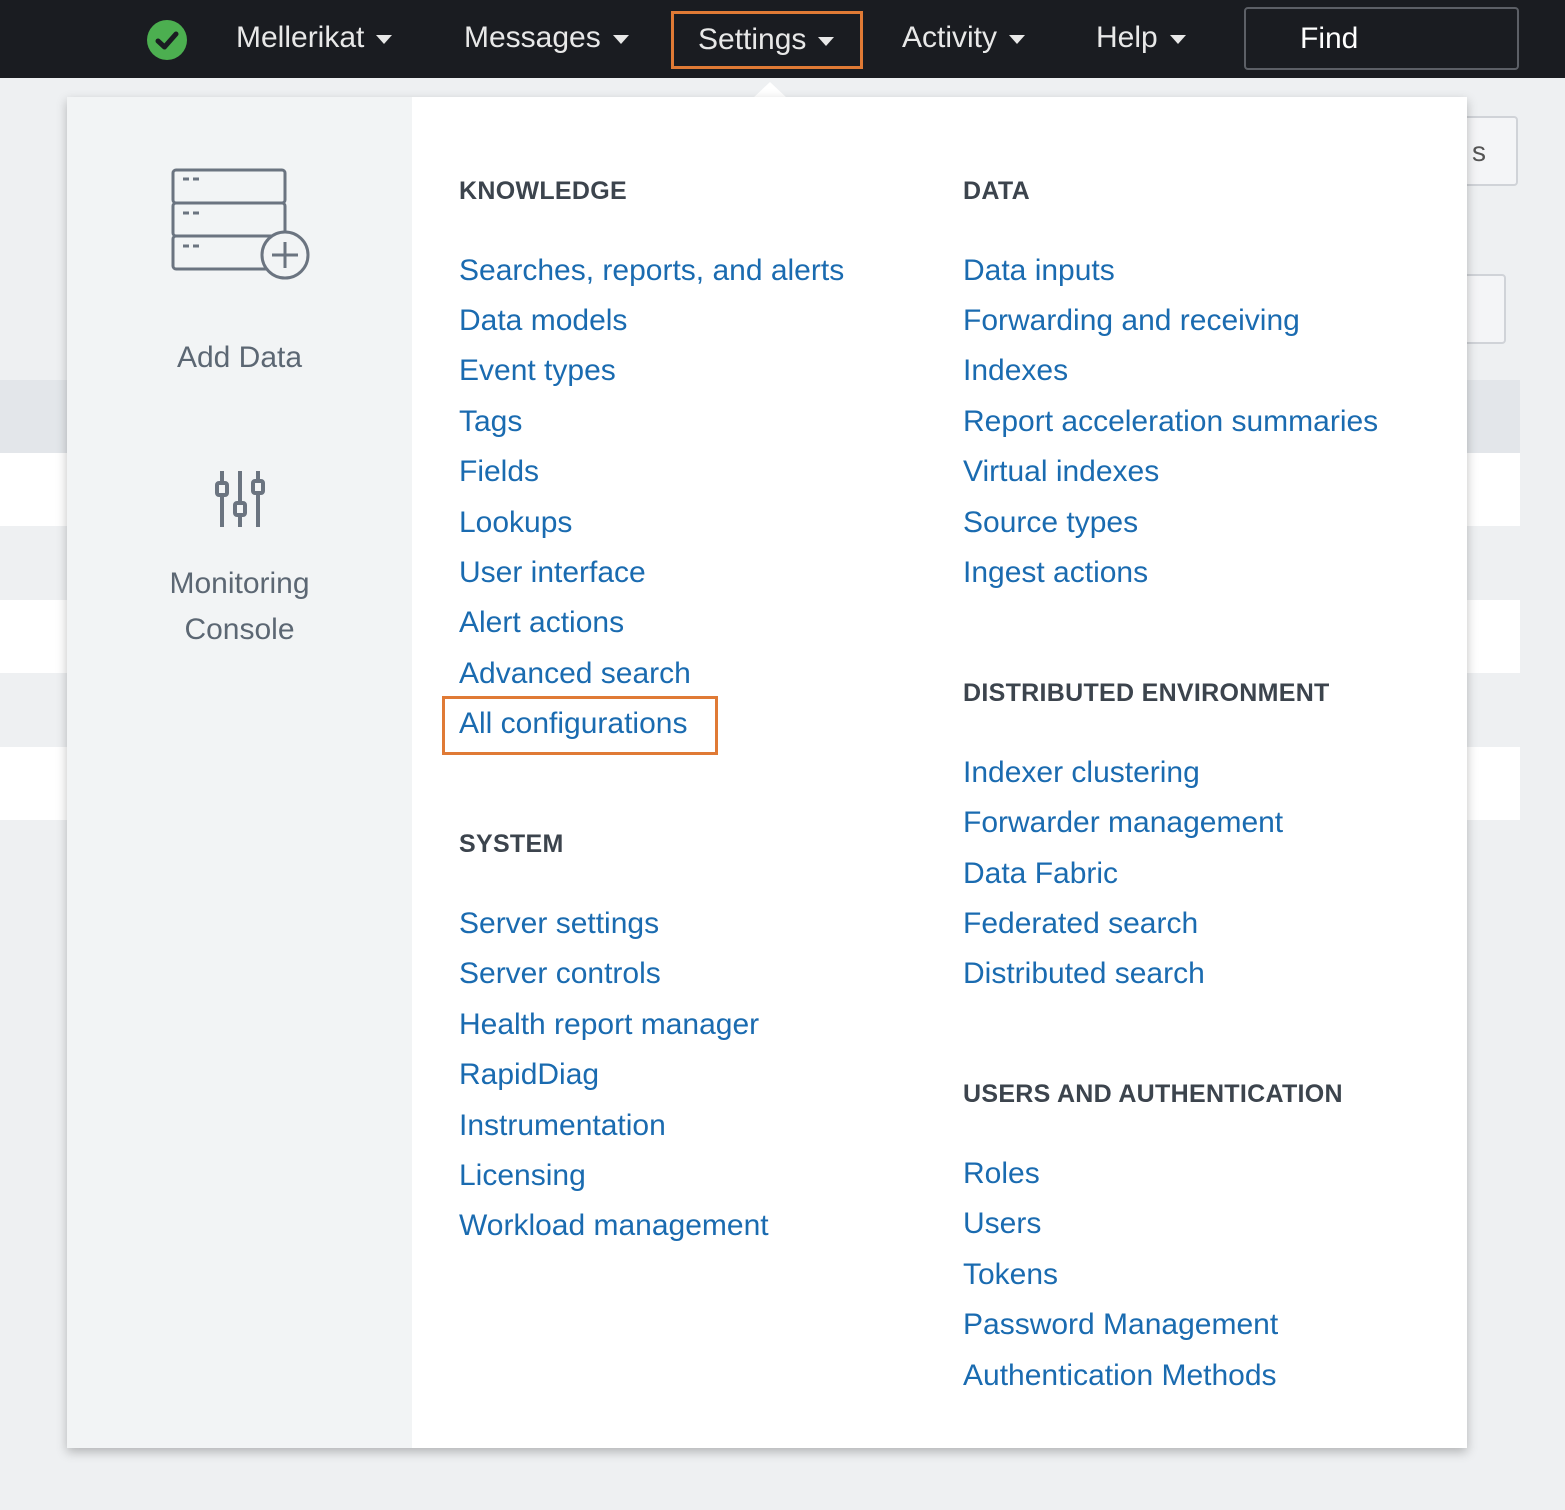  Describe the element at coordinates (1055, 573) in the screenshot. I see `data-link-ingest-actions: Ingest actions` at that location.